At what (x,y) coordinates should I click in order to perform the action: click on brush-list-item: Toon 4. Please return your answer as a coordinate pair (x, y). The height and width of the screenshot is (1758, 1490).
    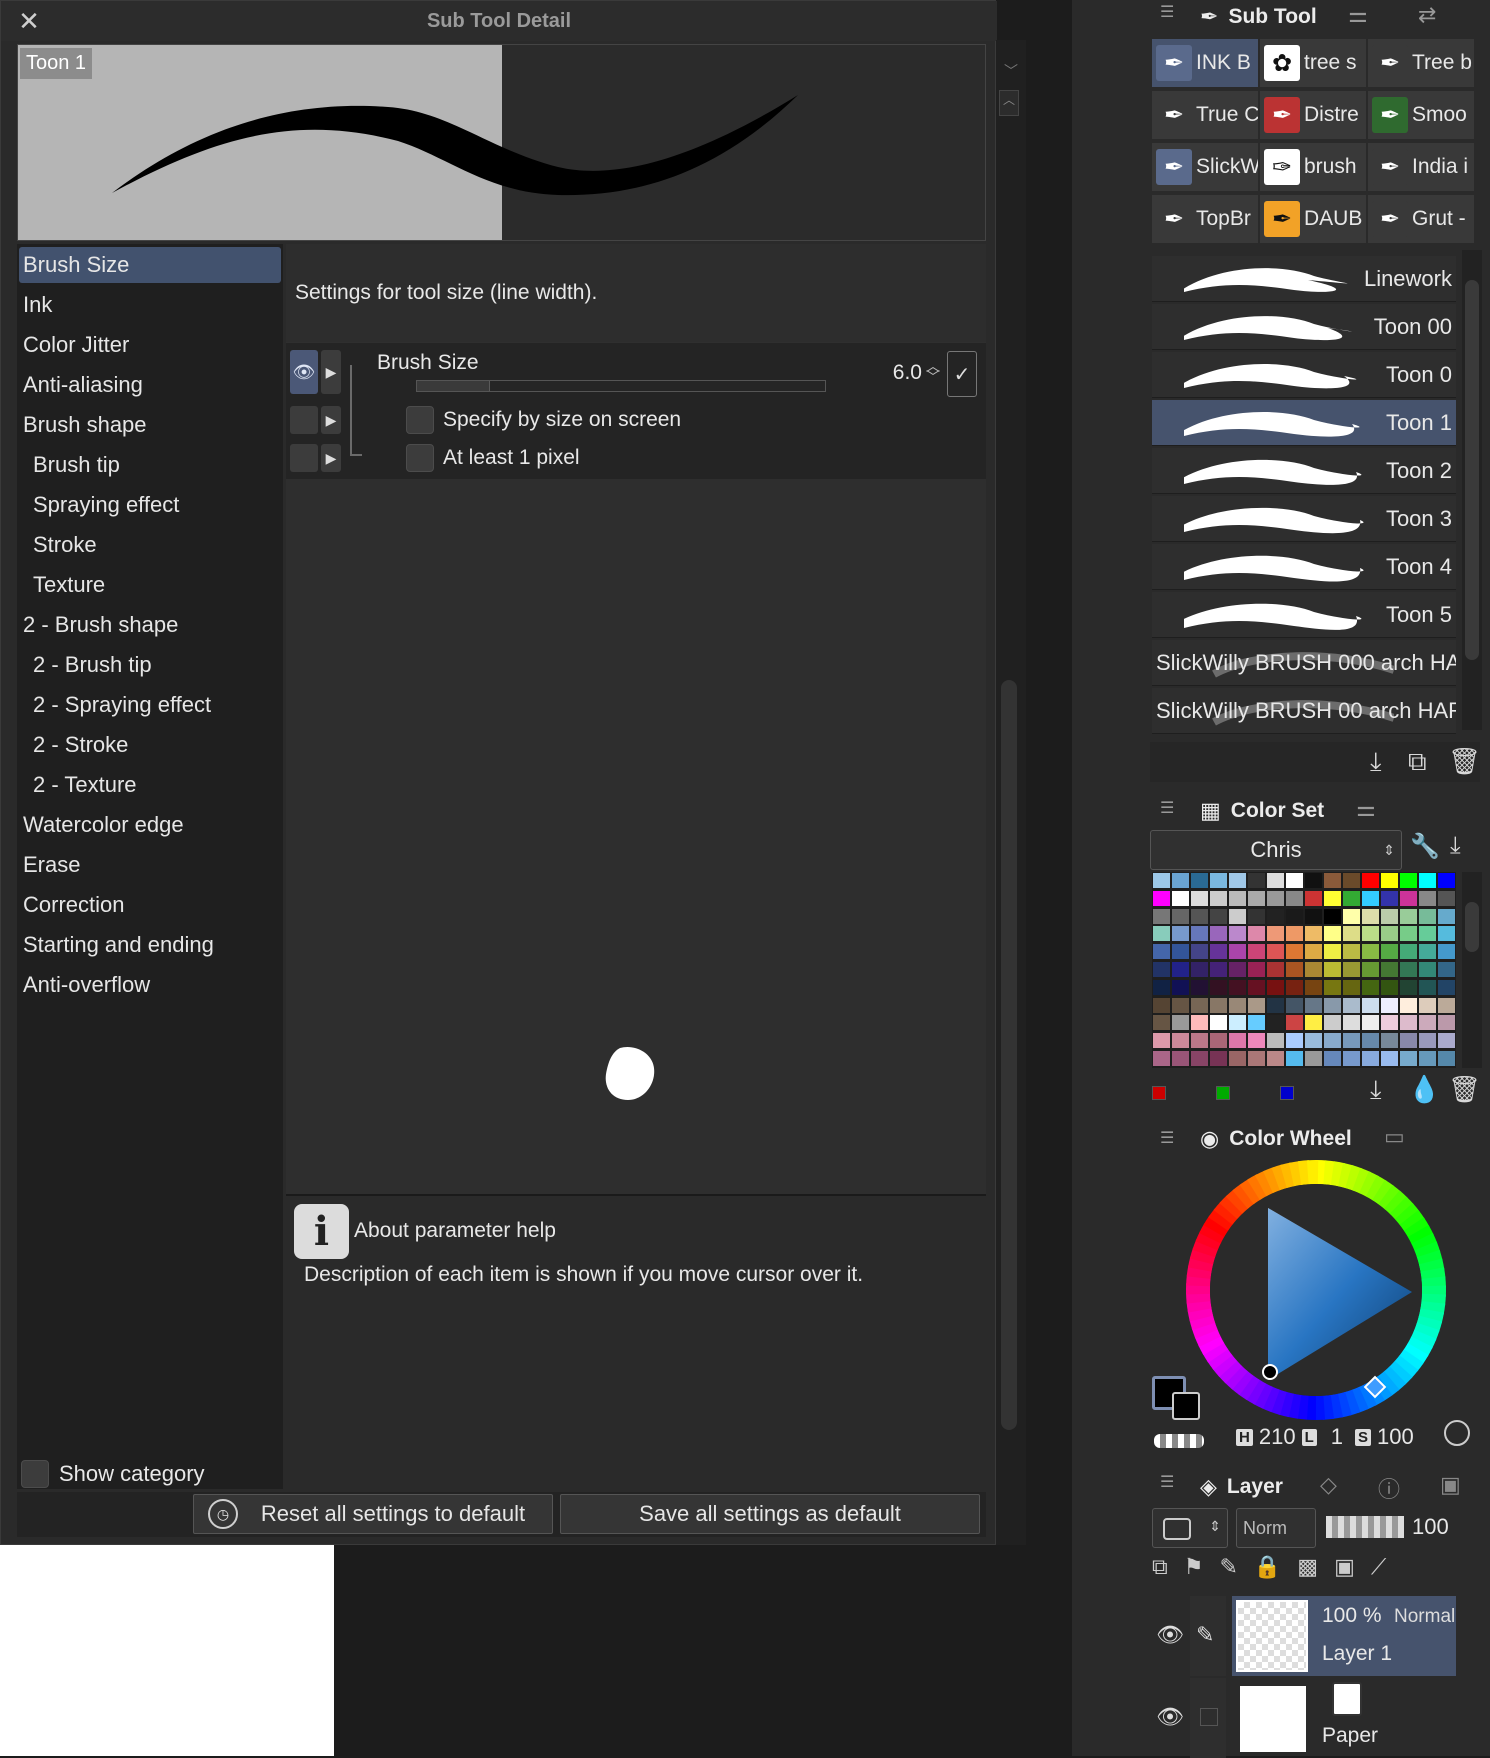
    Looking at the image, I should click on (1304, 567).